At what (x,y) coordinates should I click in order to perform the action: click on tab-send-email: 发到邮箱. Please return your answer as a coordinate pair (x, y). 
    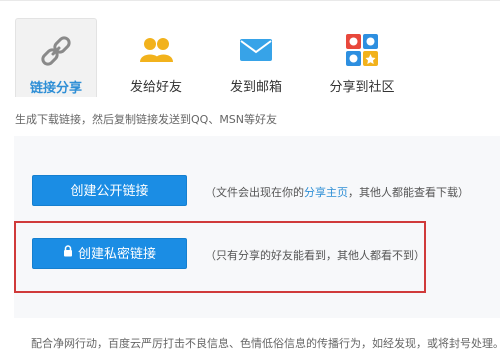
    Looking at the image, I should click on (256, 57).